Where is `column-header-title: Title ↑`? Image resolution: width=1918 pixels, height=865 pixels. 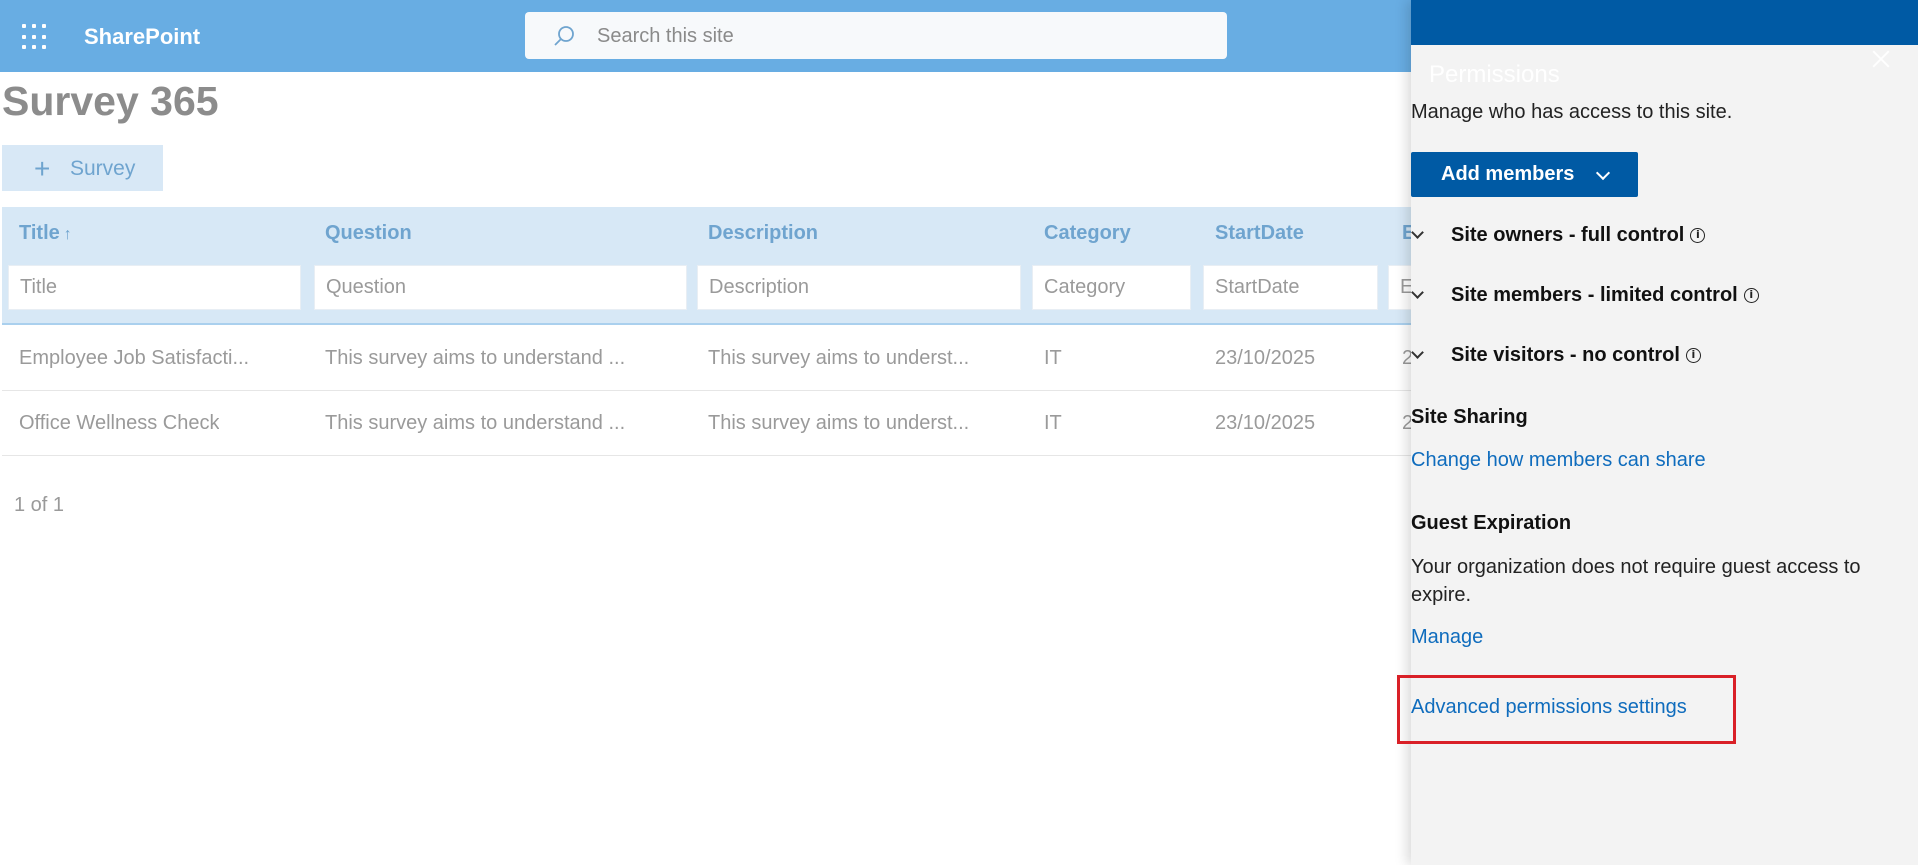 column-header-title: Title ↑ is located at coordinates (45, 233).